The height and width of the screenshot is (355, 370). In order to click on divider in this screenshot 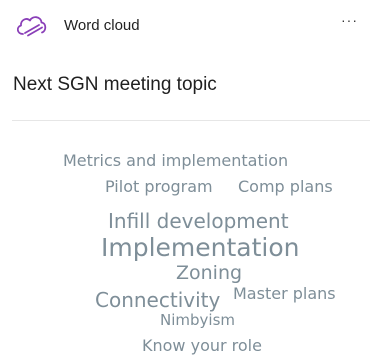, I will do `click(191, 120)`.